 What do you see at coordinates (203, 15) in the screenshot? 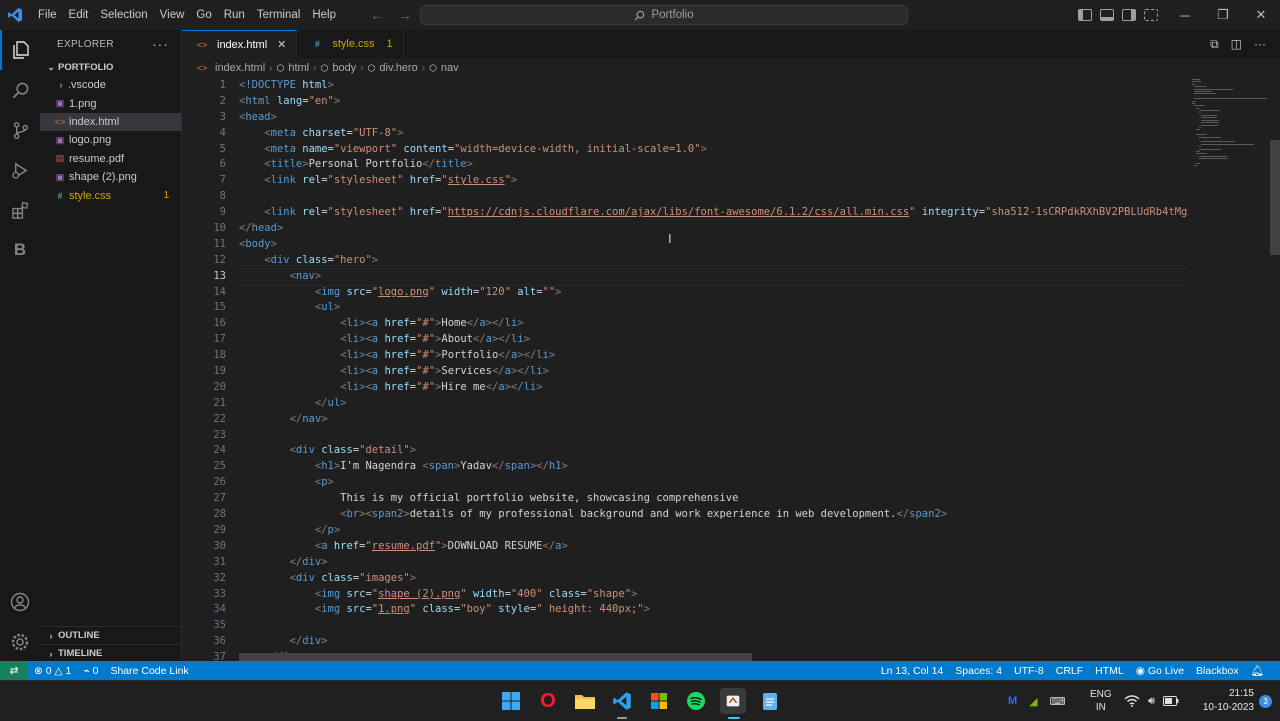
I see `menu-go: Go` at bounding box center [203, 15].